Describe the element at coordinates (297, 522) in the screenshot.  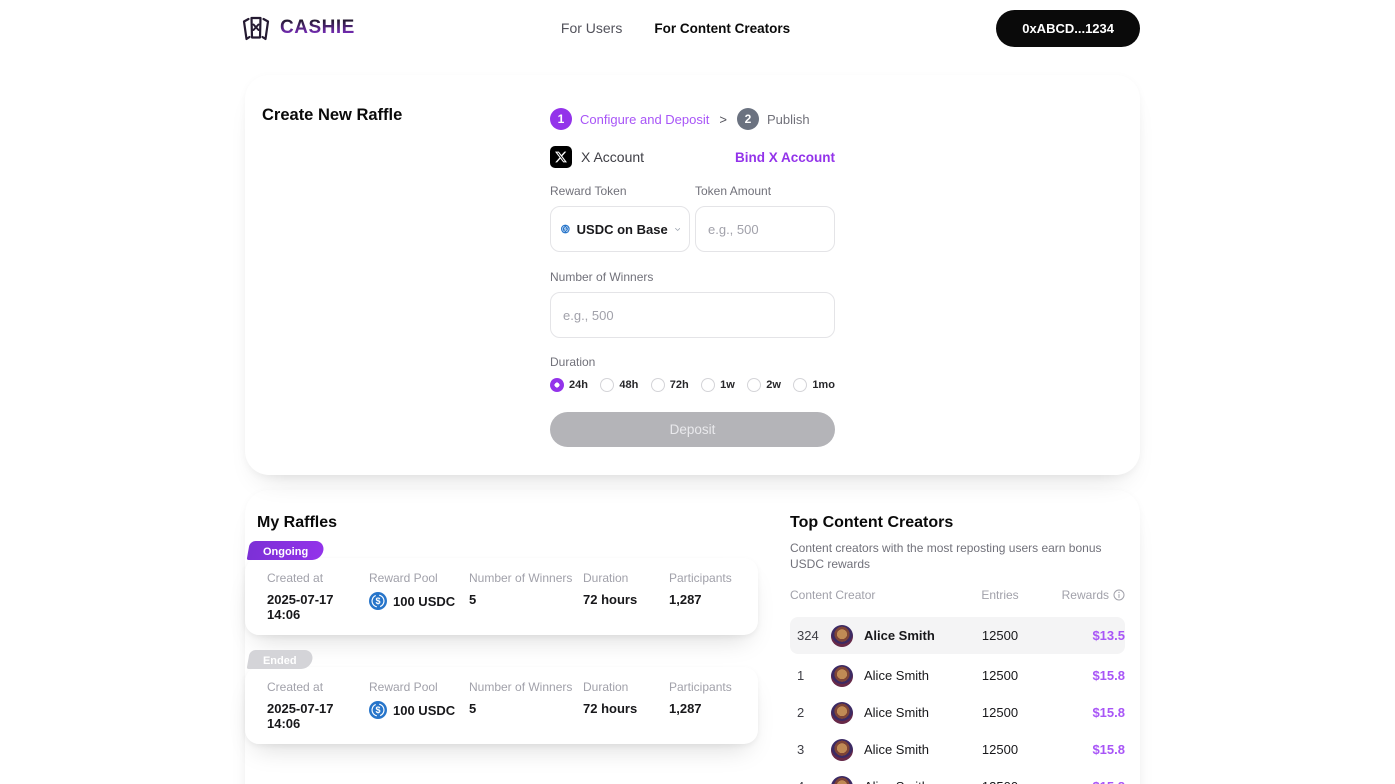
I see `my-raffles-title: My Raffles` at that location.